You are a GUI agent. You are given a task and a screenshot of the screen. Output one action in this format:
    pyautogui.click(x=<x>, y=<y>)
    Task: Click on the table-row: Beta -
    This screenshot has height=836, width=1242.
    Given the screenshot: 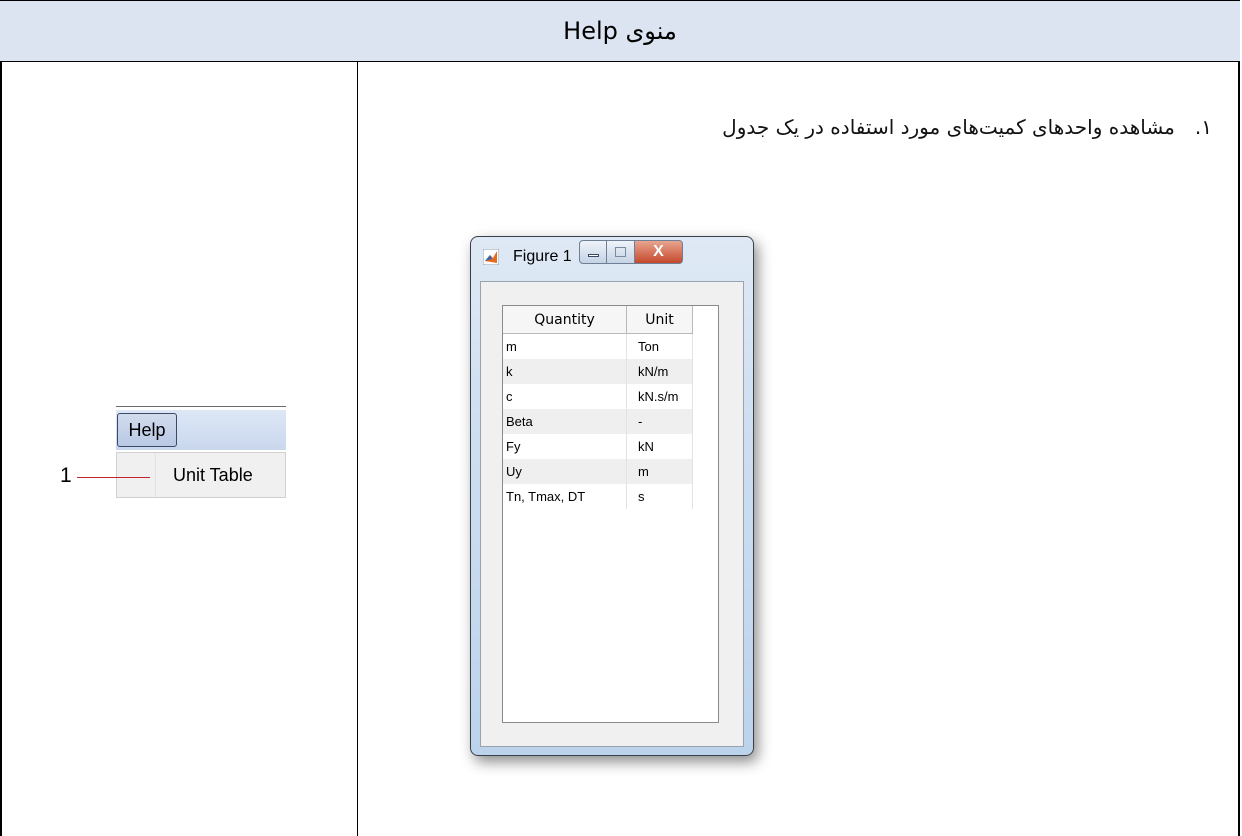 What is the action you would take?
    pyautogui.click(x=598, y=421)
    